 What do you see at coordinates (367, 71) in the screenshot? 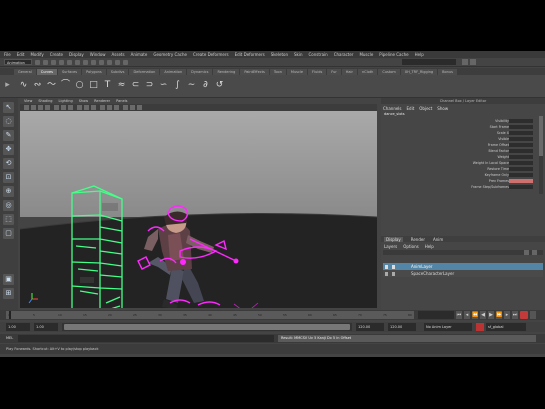
I see `shelf-tab-ncloth: nCloth` at bounding box center [367, 71].